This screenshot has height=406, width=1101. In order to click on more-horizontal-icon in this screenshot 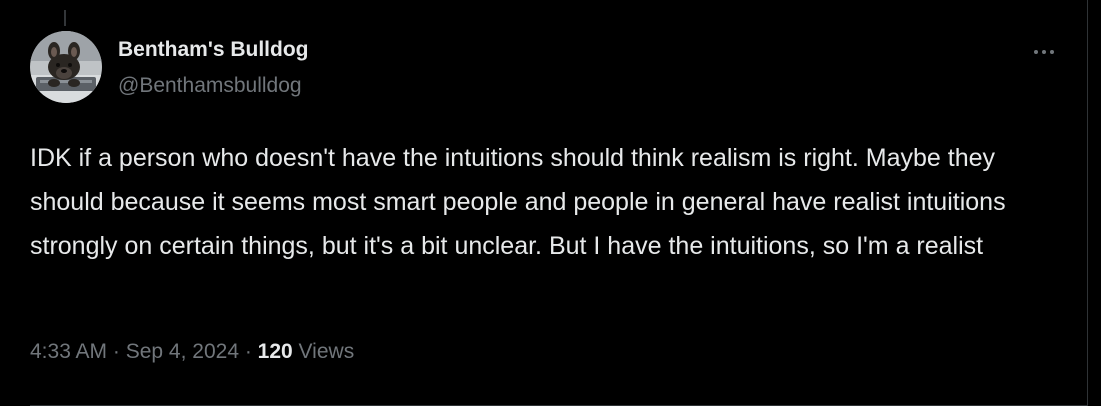, I will do `click(1044, 50)`.